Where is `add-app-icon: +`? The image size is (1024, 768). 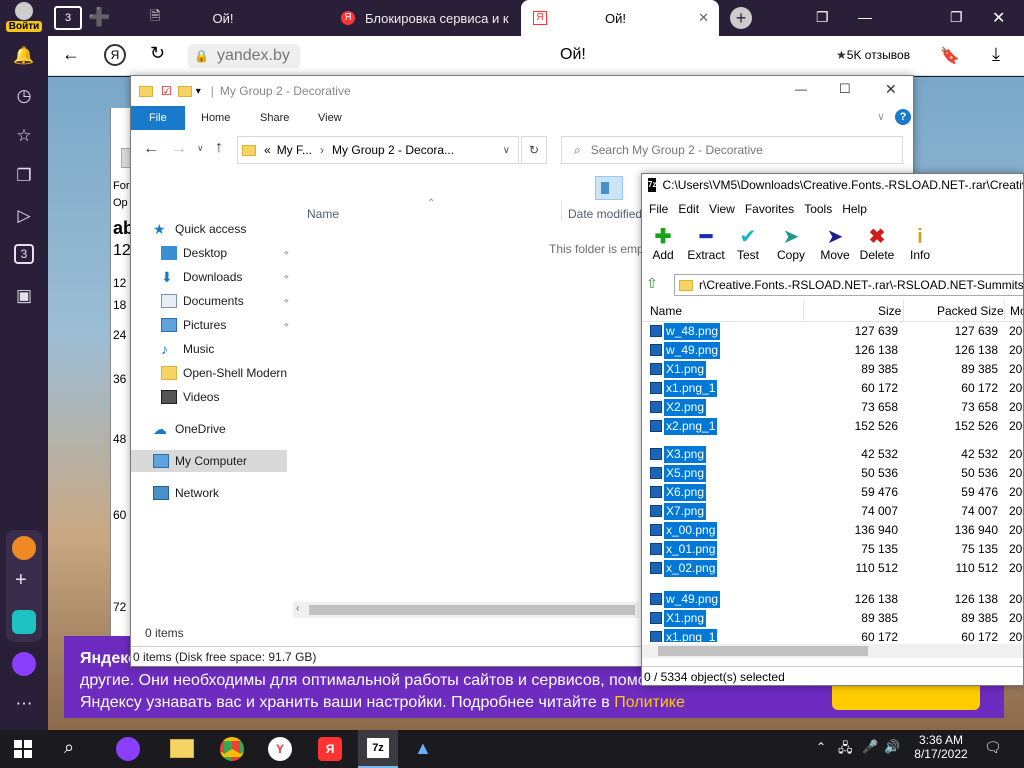
add-app-icon: + is located at coordinates (21, 580).